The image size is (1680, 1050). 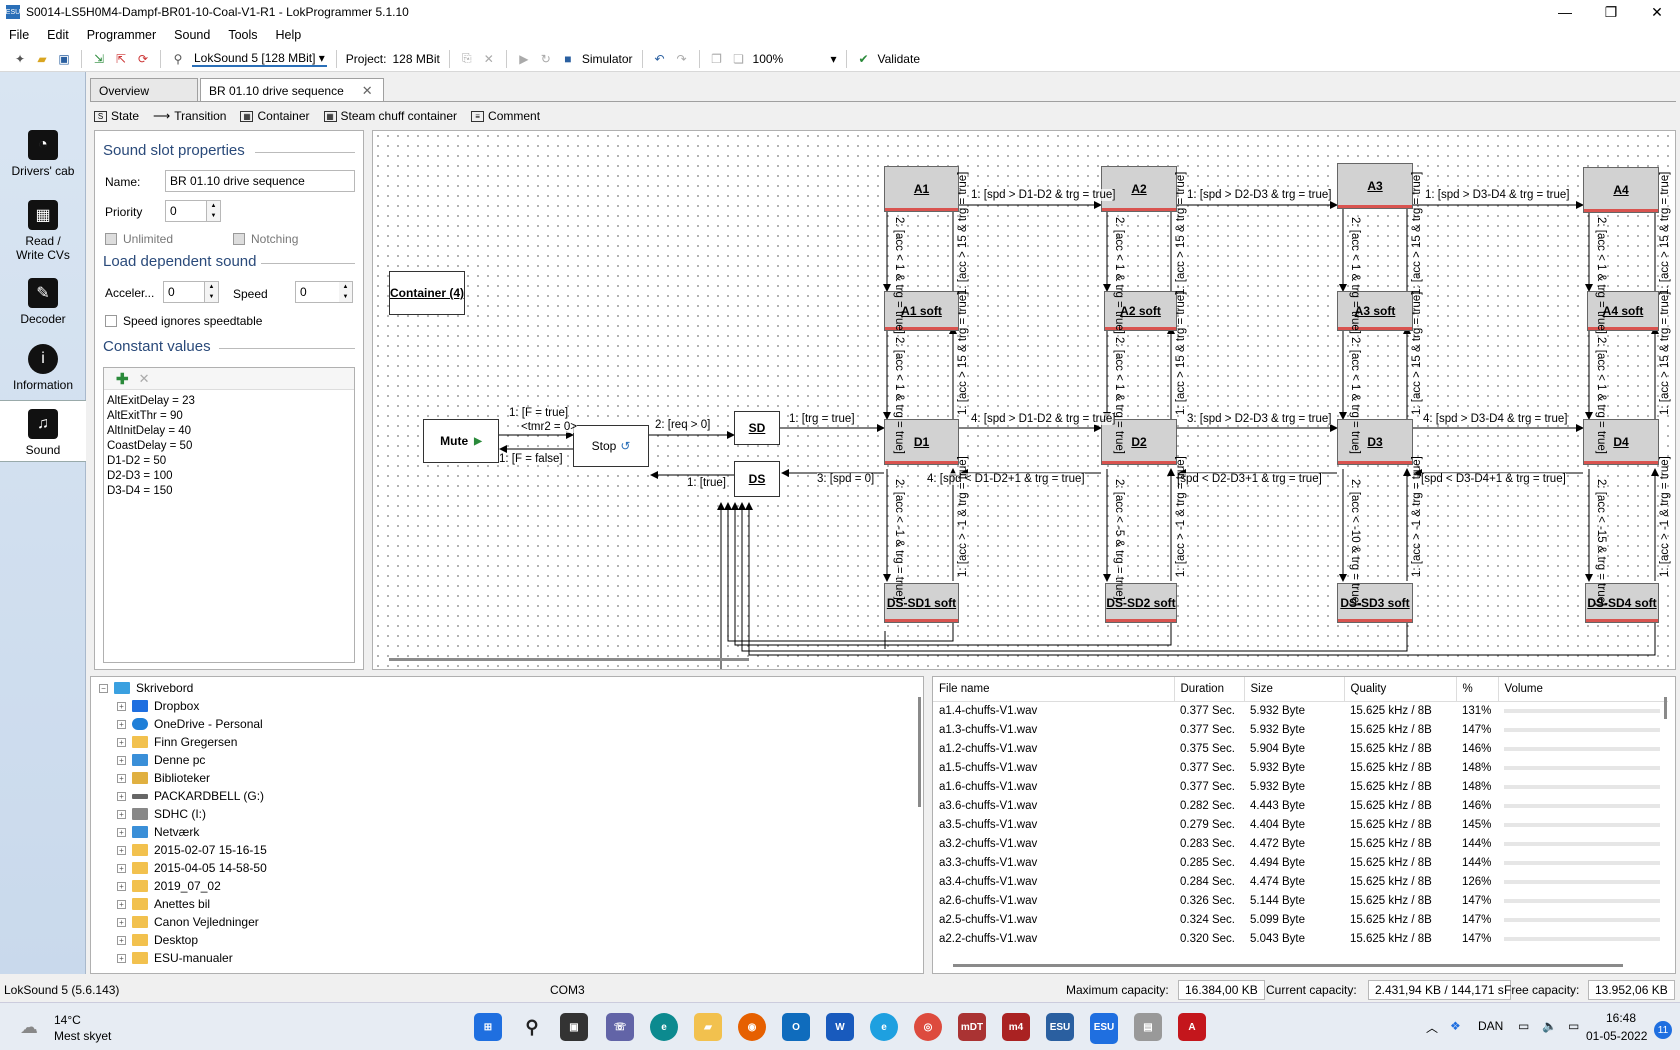 I want to click on nav-read-write-cvs: ▦ Read / Write CVs, so click(x=43, y=231).